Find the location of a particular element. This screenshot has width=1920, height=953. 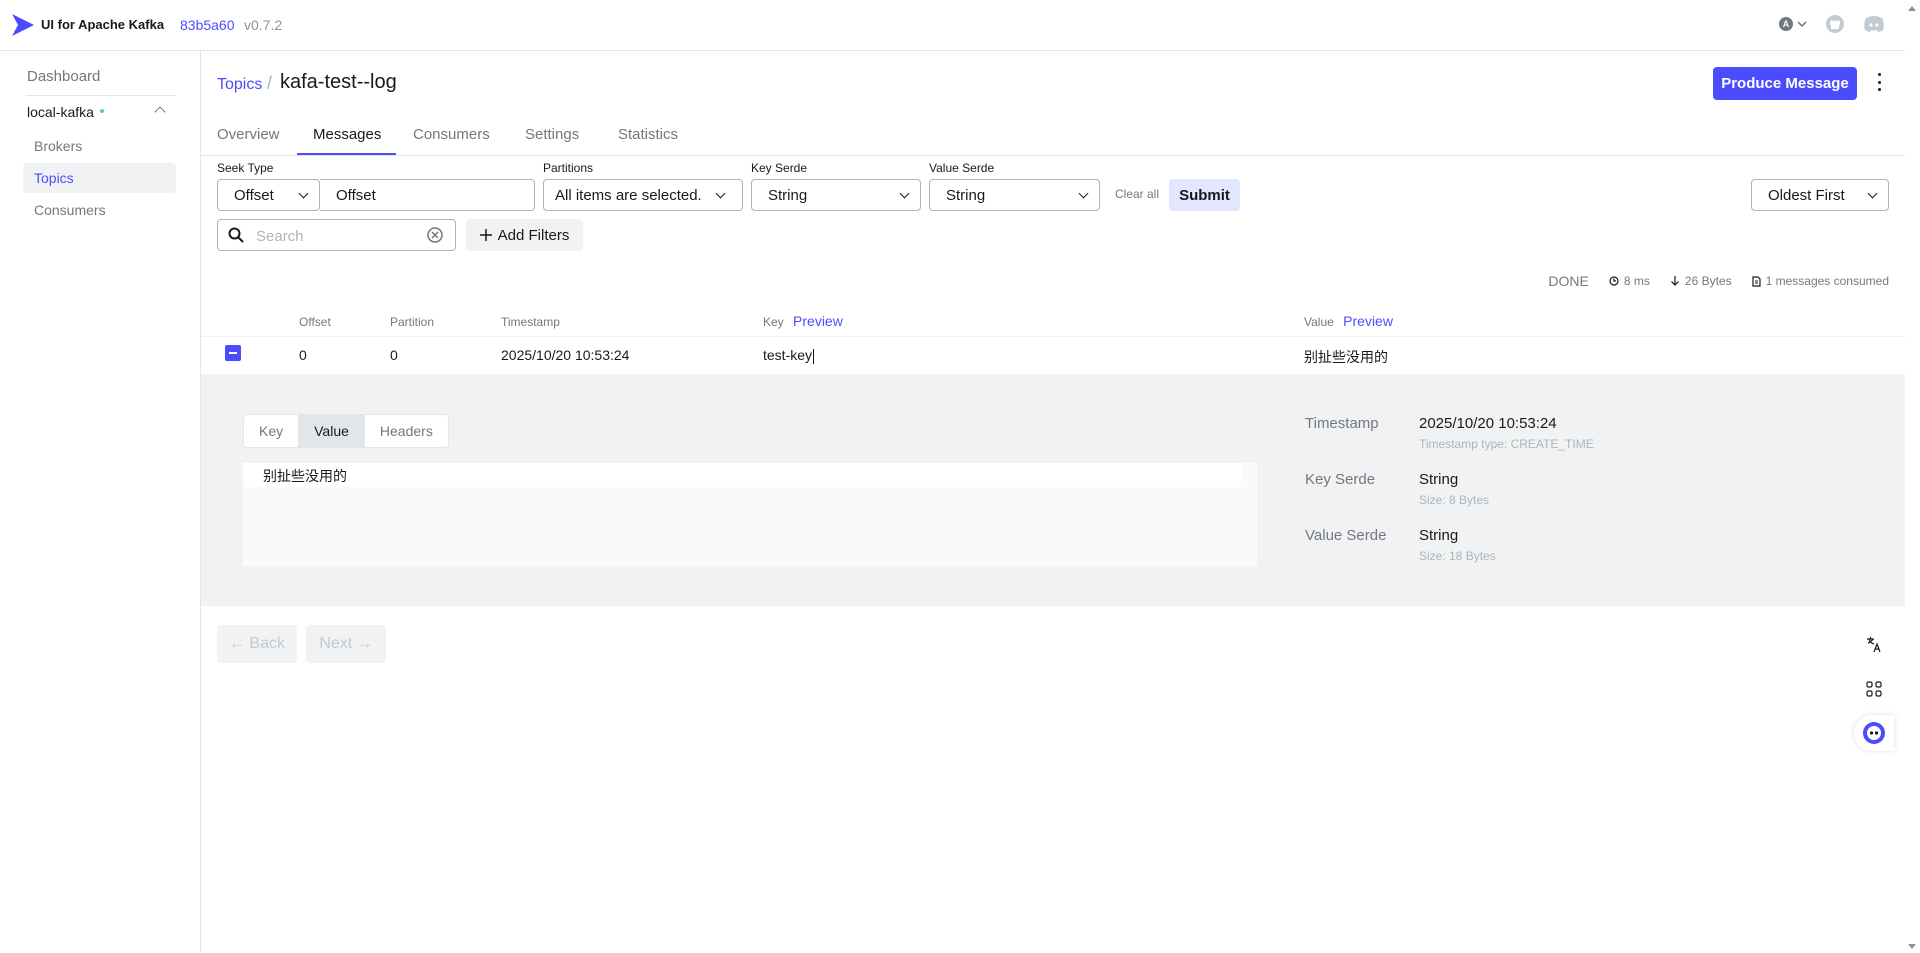

key-serde-value: String is located at coordinates (788, 195).